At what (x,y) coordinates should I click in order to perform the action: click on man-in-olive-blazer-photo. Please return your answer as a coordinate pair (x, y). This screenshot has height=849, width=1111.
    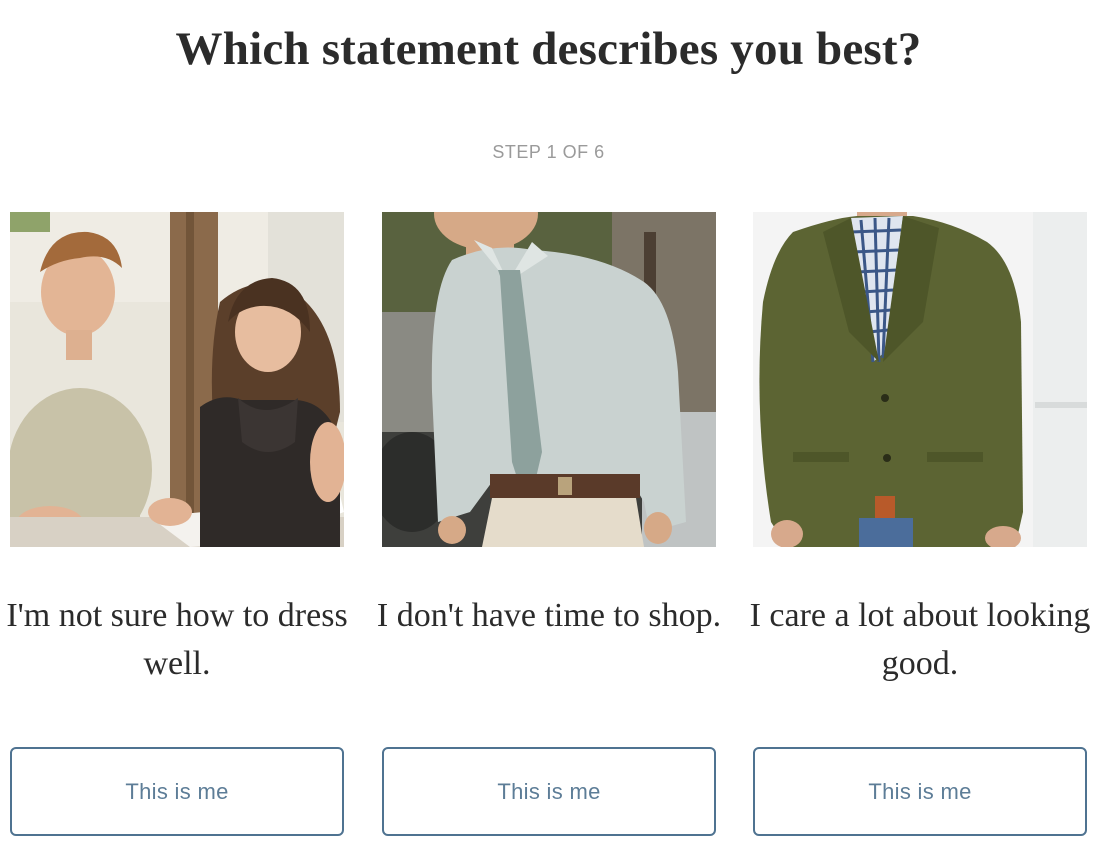
    Looking at the image, I should click on (920, 379).